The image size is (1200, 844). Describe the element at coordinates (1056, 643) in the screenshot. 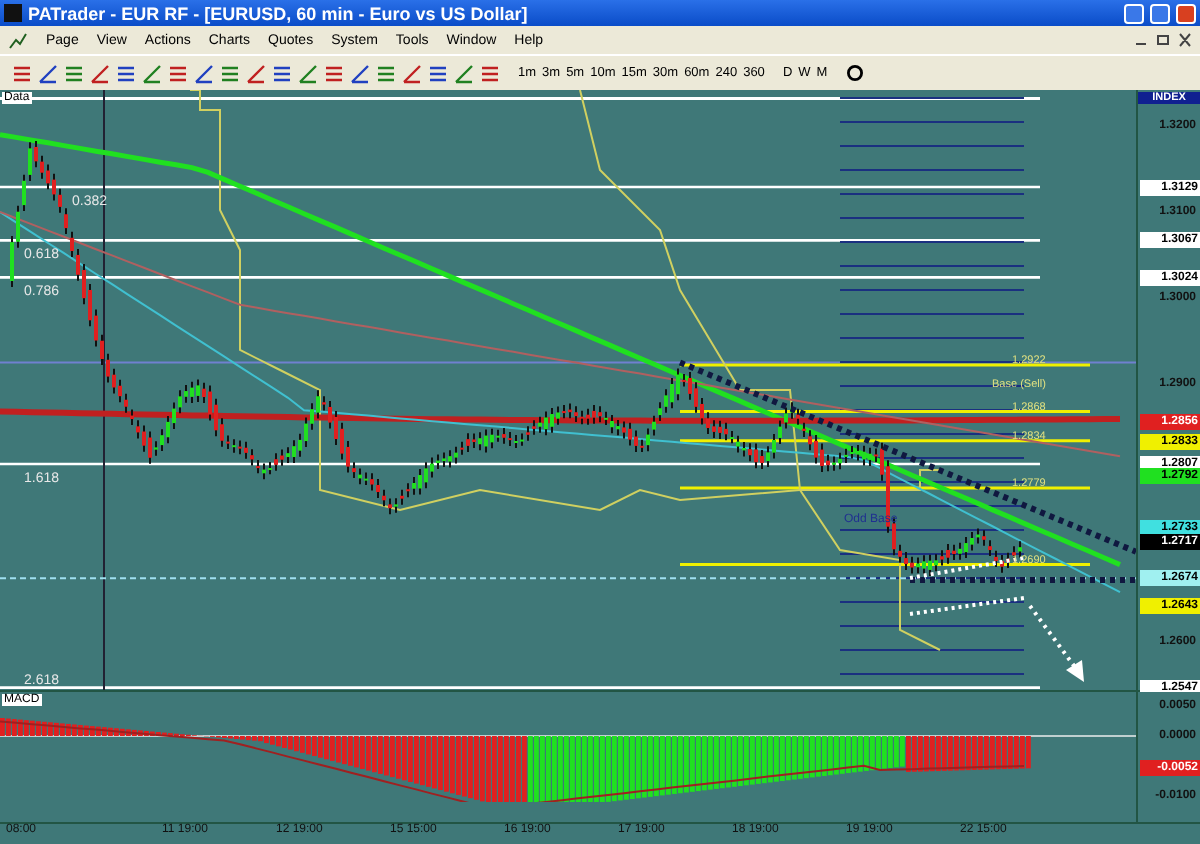

I see `arrow-drawing` at that location.